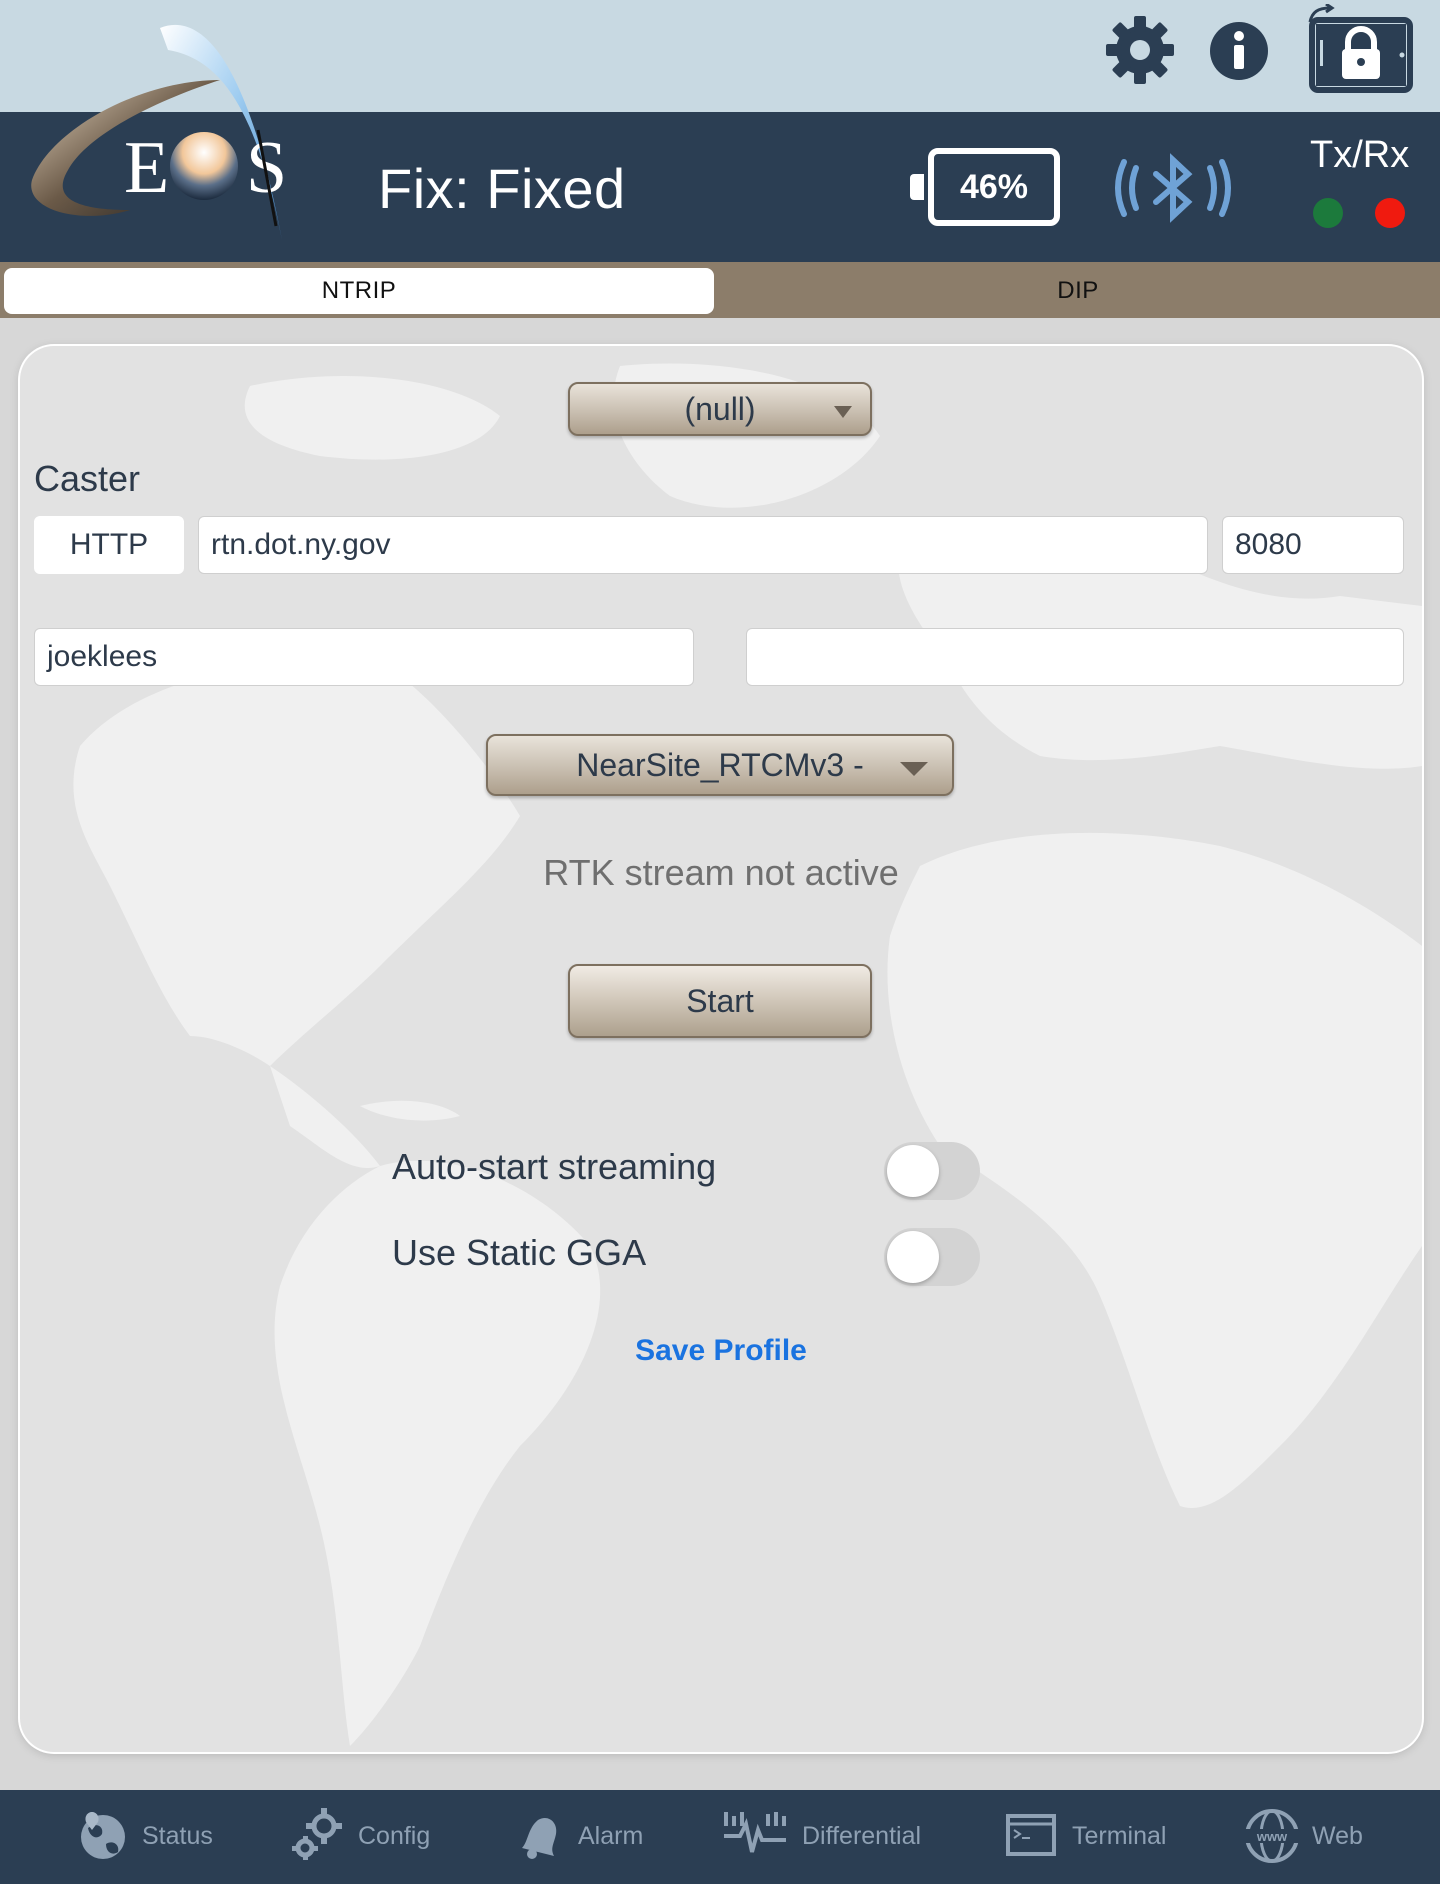 This screenshot has width=1440, height=1884. What do you see at coordinates (1313, 545) in the screenshot?
I see `port-input: 8080` at bounding box center [1313, 545].